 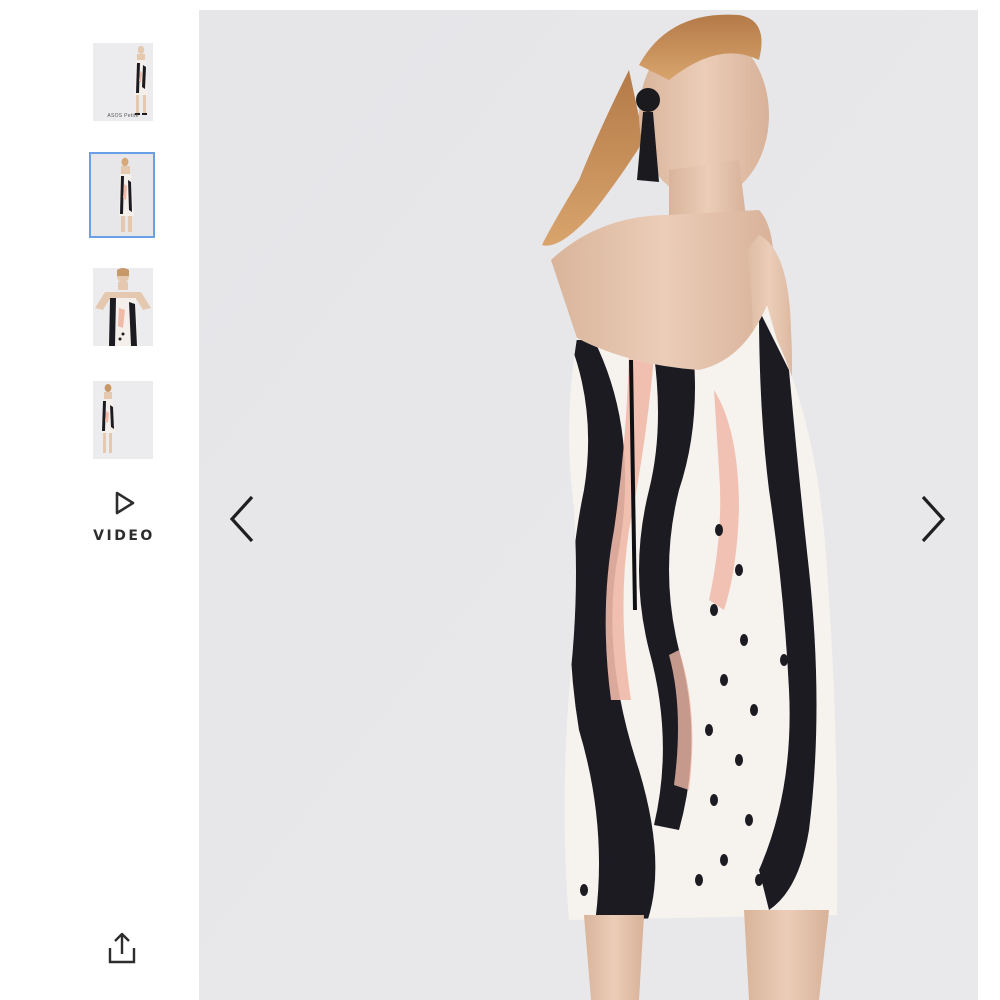 What do you see at coordinates (123, 116) in the screenshot?
I see `thumbnail-caption: ASOS Petite` at bounding box center [123, 116].